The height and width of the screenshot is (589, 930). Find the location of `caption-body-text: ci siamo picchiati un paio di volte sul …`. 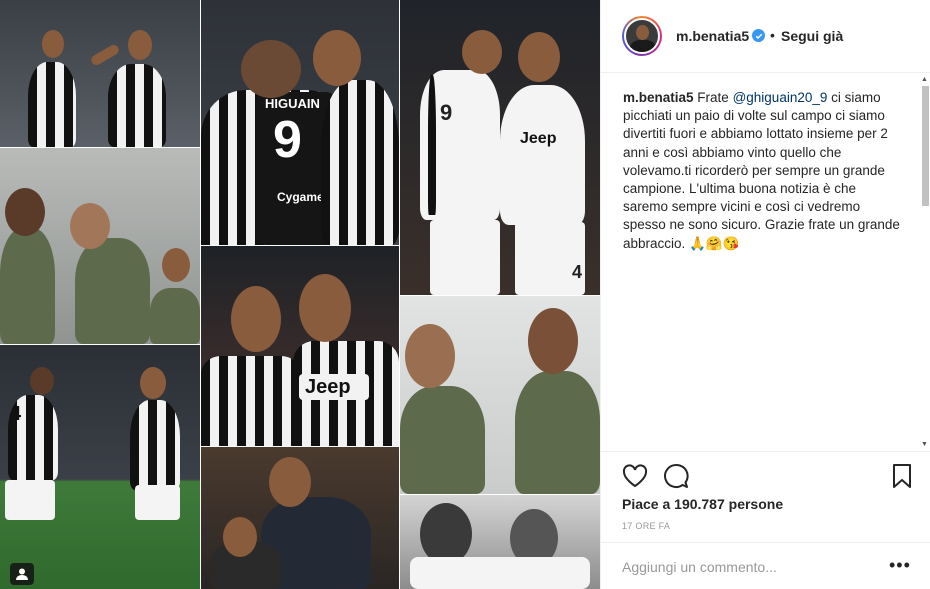

caption-body-text: ci siamo picchiati un paio di volte sul … is located at coordinates (761, 170).